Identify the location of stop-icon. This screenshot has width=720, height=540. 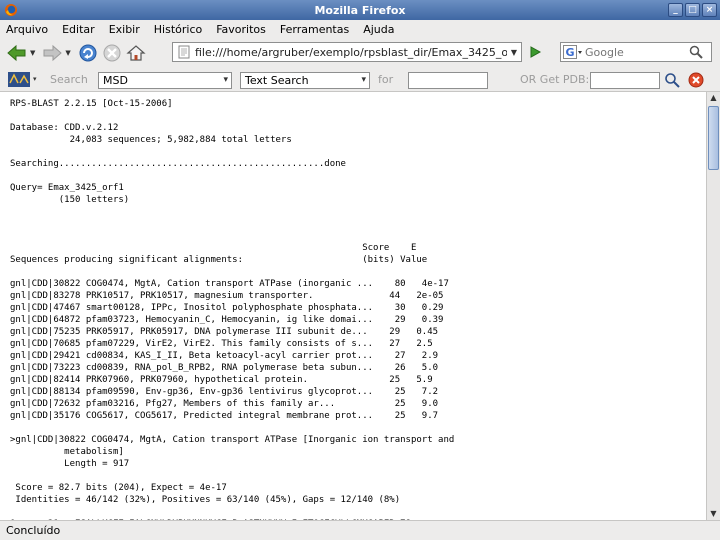
(112, 53).